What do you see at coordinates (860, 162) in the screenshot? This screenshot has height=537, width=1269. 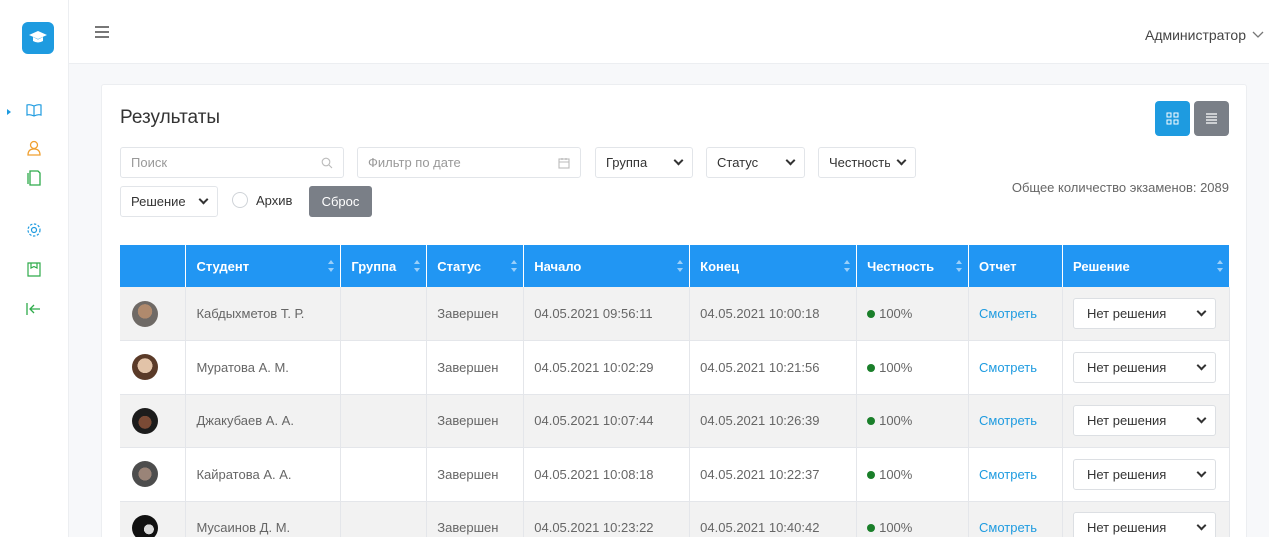 I see `honesty-select-label: Честность` at bounding box center [860, 162].